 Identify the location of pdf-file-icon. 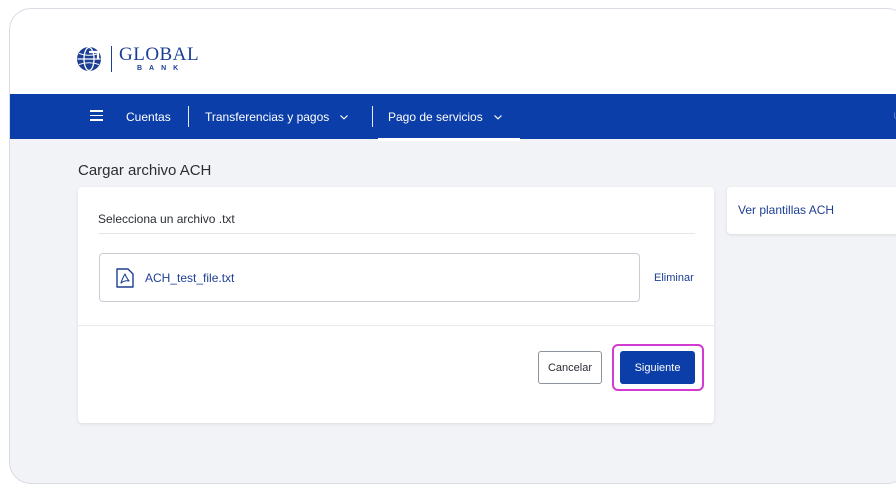
(125, 278).